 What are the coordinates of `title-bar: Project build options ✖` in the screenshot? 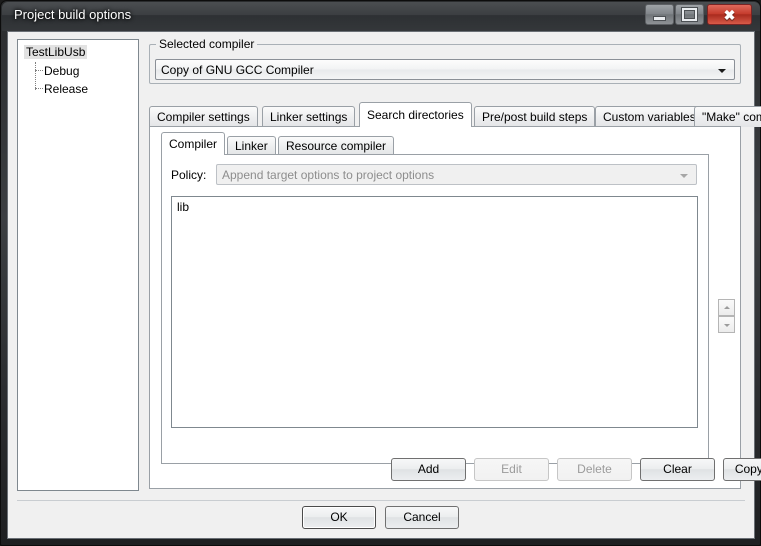 It's located at (381, 16).